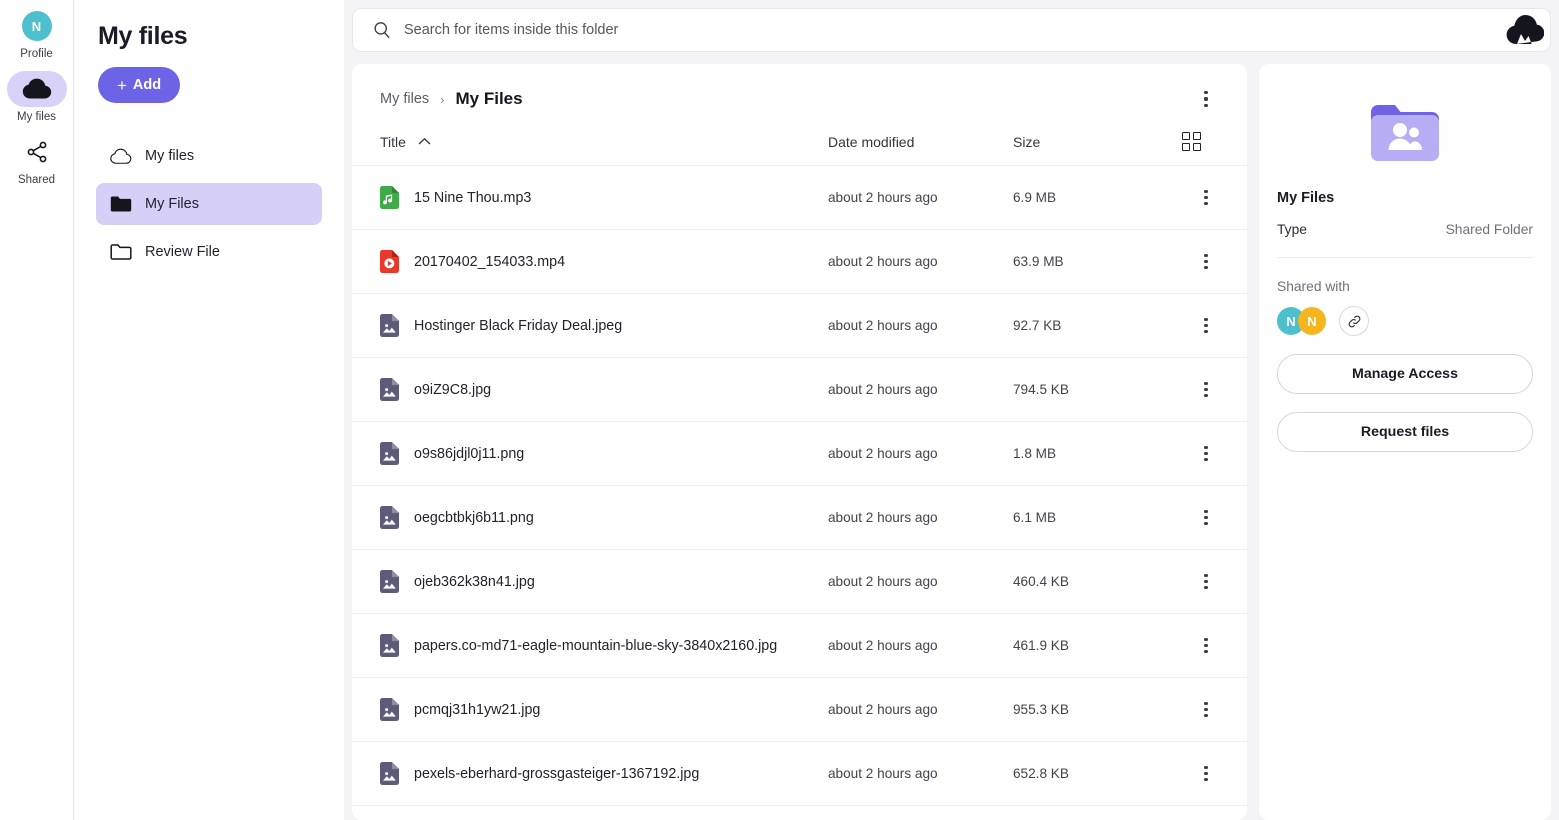 This screenshot has height=820, width=1559. What do you see at coordinates (1291, 321) in the screenshot?
I see `avatar-initial: N` at bounding box center [1291, 321].